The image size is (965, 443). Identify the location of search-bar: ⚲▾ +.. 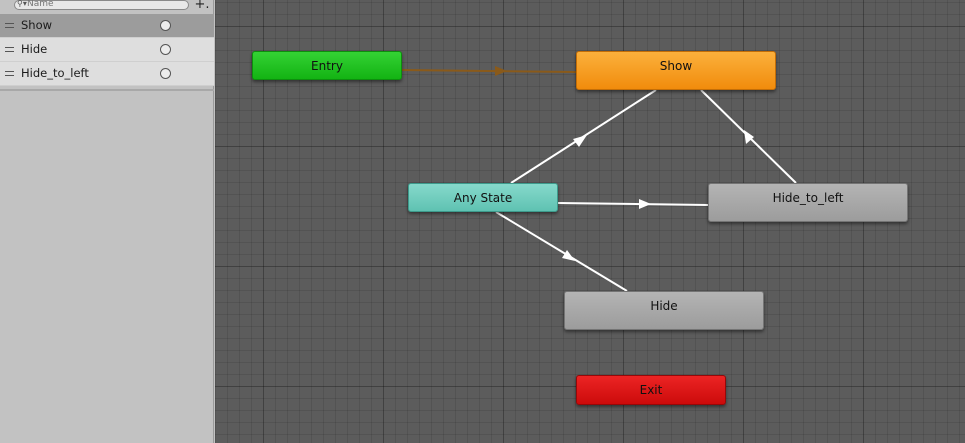
(107, 6).